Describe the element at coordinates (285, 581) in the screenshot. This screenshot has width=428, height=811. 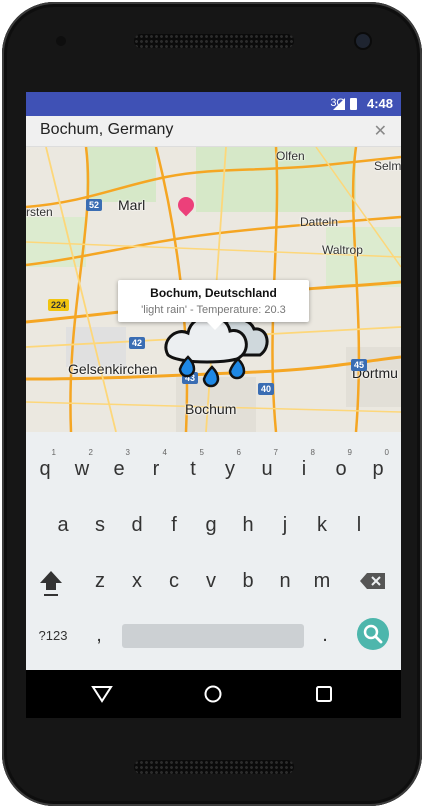
I see `key-n: n` at that location.